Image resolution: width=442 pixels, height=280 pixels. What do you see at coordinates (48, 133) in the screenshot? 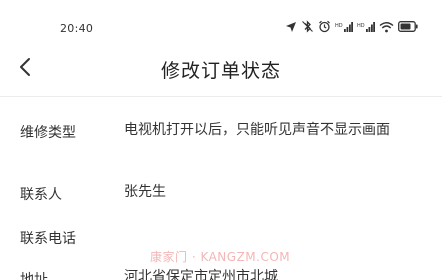
I see `detail-label: 维修类型` at bounding box center [48, 133].